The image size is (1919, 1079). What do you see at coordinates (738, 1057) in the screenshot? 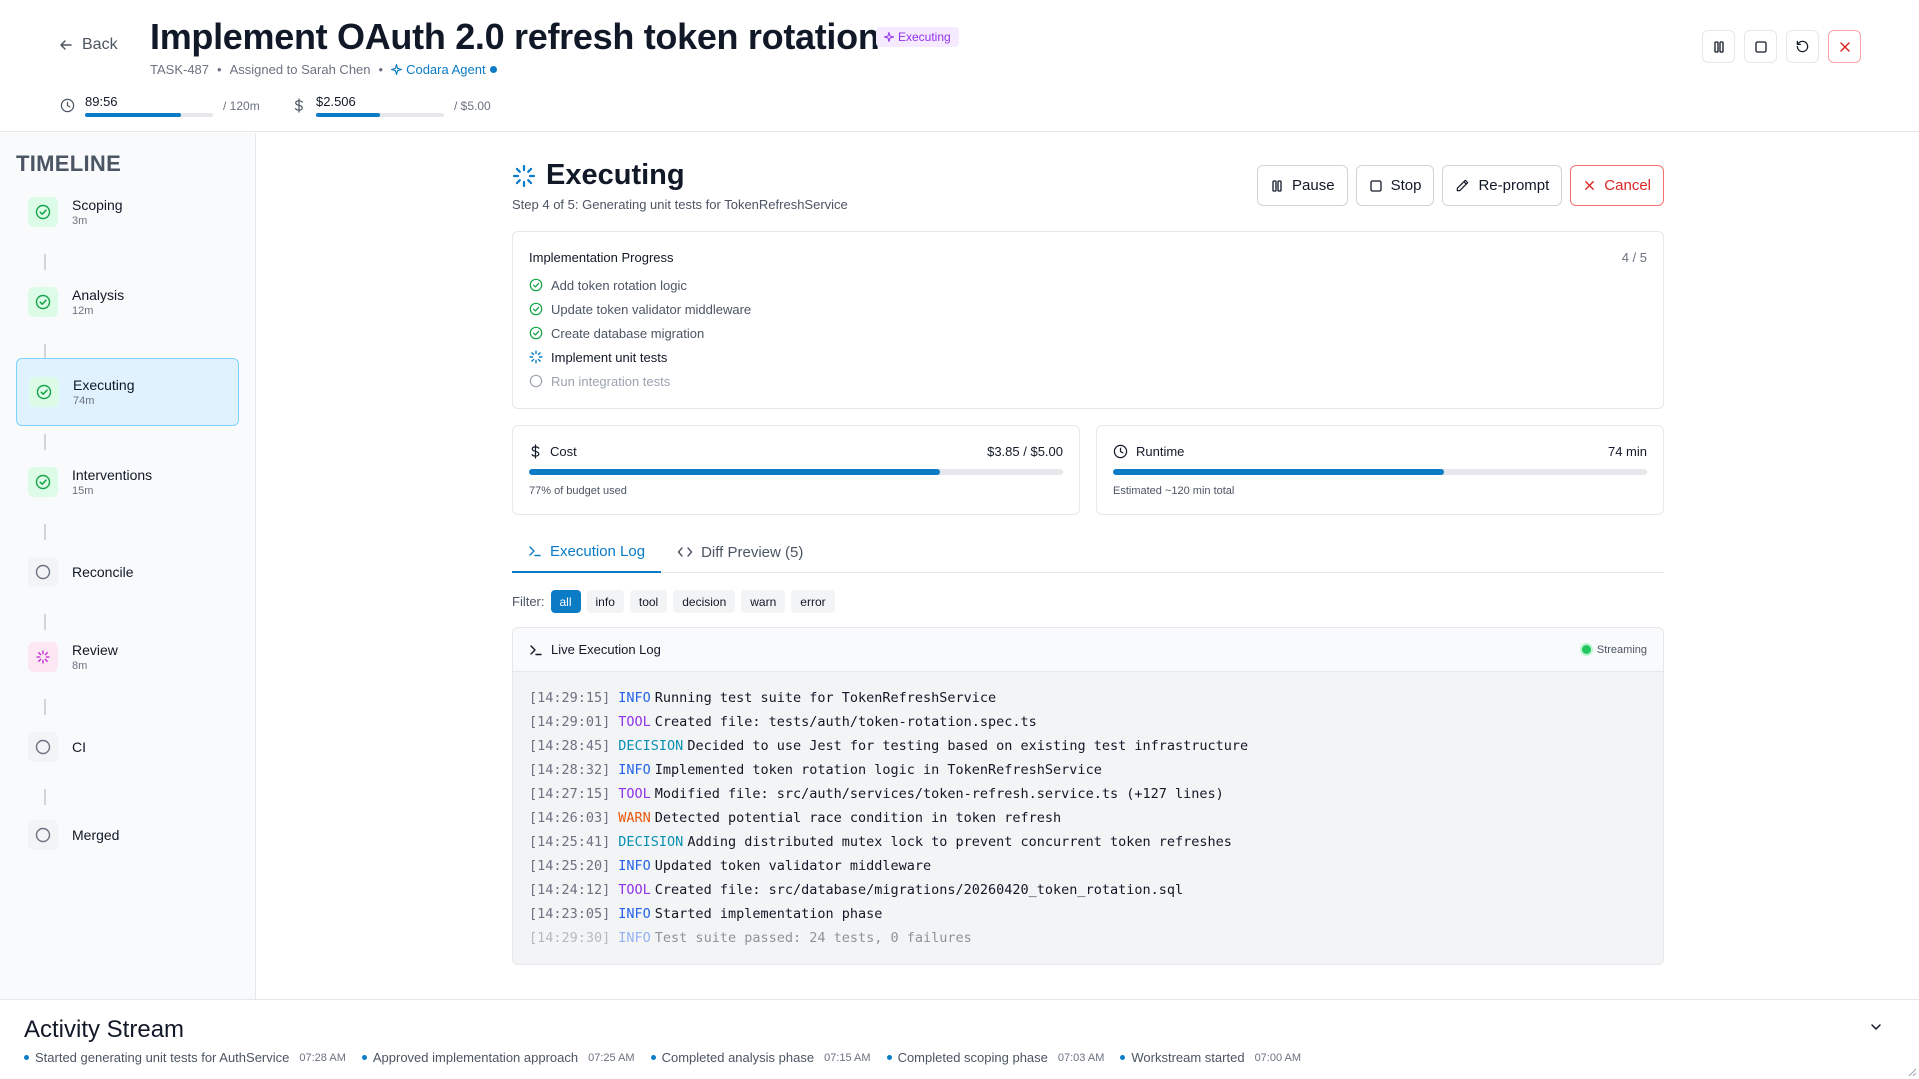
I see `activity-event-text: Completed analysis phase` at bounding box center [738, 1057].